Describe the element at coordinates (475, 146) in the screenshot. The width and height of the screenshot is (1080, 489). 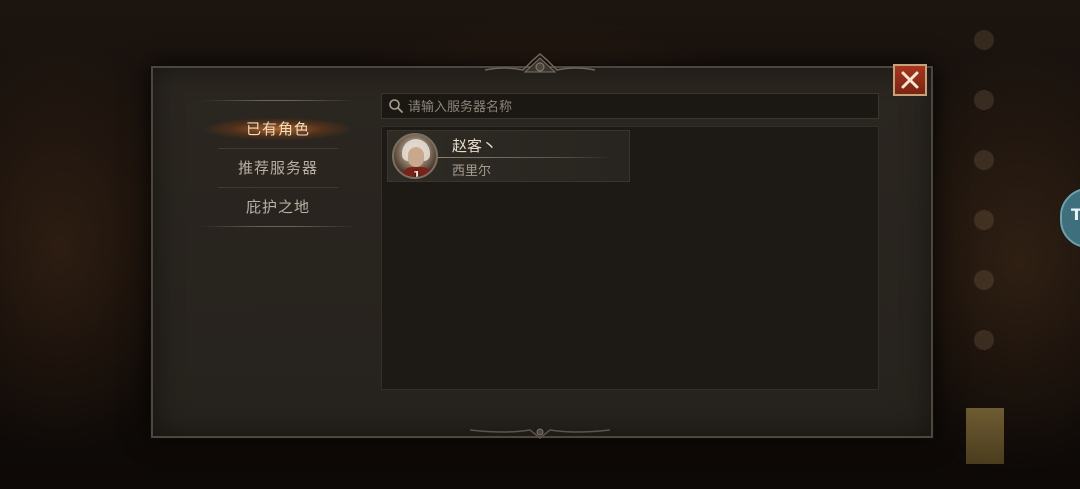
I see `character-name: 赵客丶` at that location.